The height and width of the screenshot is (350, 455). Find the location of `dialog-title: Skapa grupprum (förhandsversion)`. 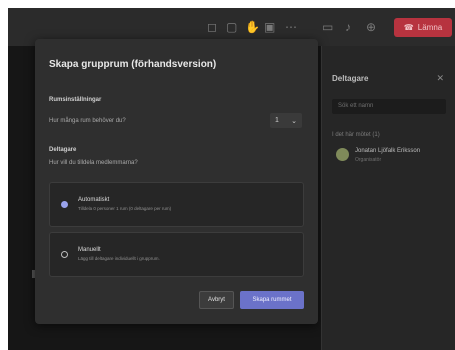

dialog-title: Skapa grupprum (förhandsversion) is located at coordinates (133, 64).